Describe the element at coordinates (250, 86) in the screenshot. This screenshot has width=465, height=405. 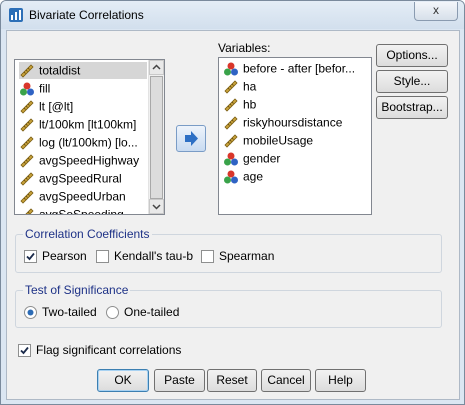
I see `variable-list-item-label: ha` at that location.